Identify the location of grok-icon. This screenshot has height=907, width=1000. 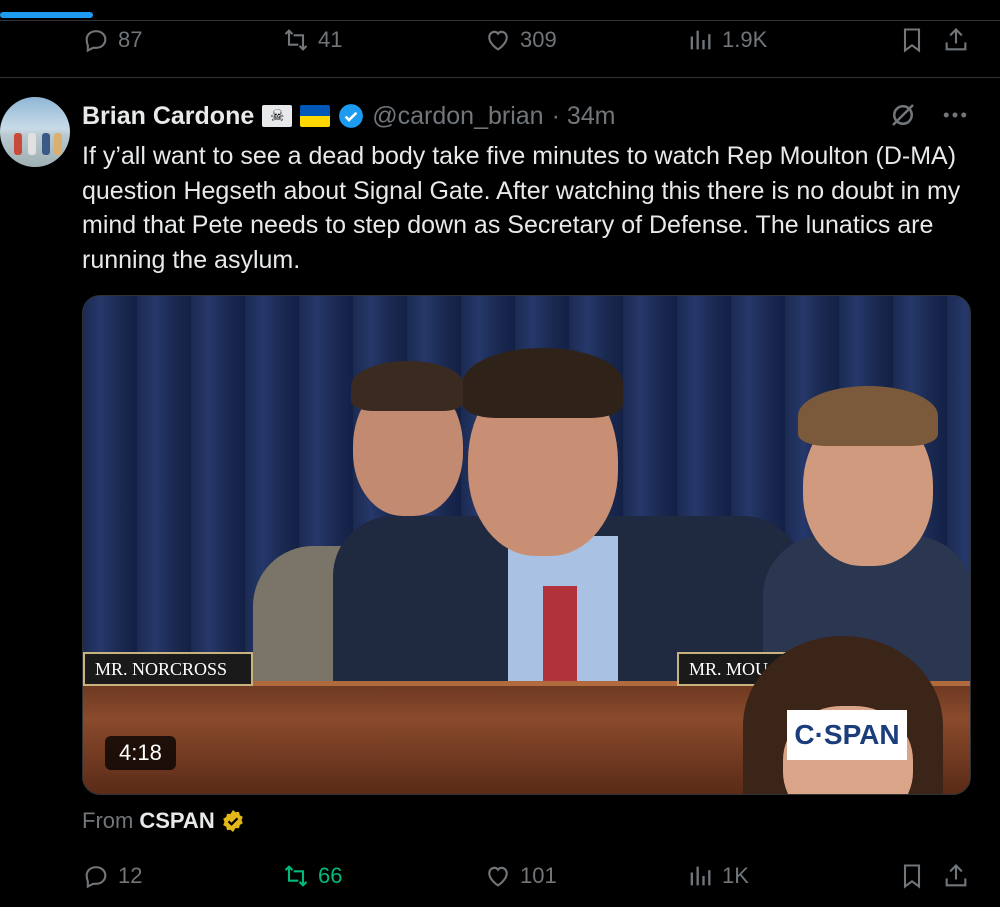
(903, 115).